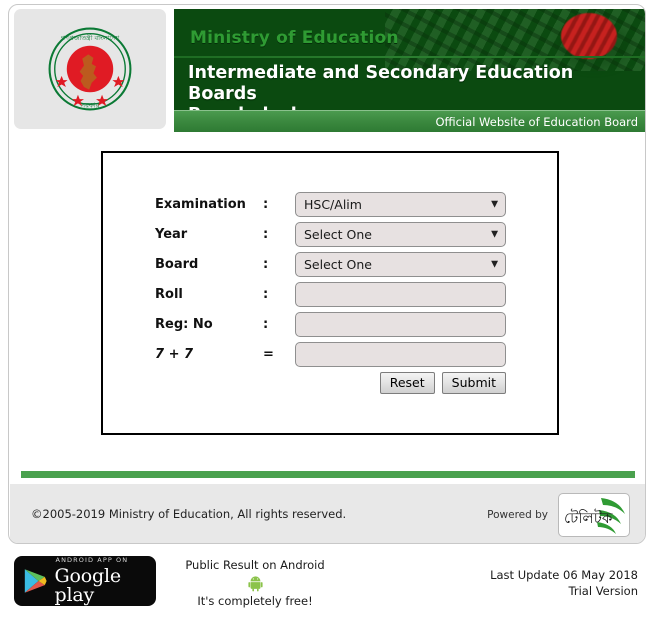 The width and height of the screenshot is (654, 619). I want to click on label-examination: Examination, so click(200, 204).